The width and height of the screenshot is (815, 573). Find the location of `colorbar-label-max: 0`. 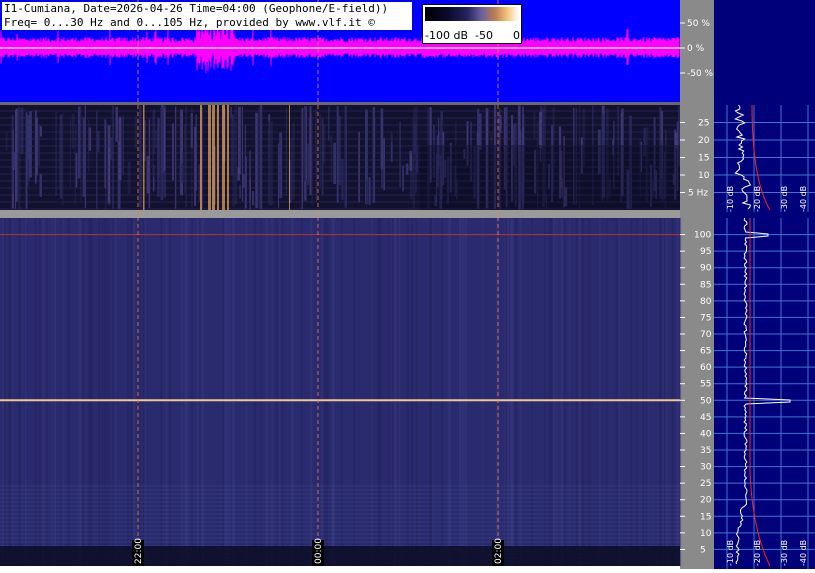

colorbar-label-max: 0 is located at coordinates (516, 35).